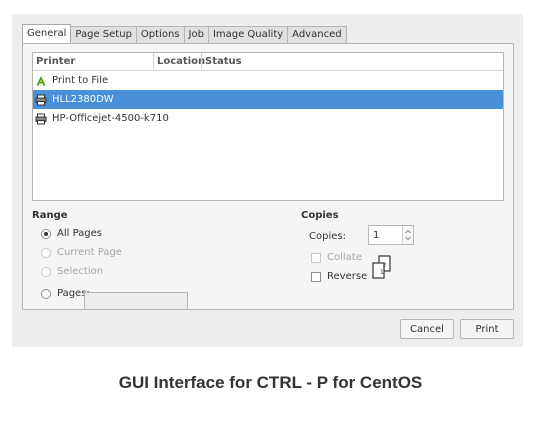 This screenshot has height=430, width=541. I want to click on copies-title: Copies, so click(320, 215).